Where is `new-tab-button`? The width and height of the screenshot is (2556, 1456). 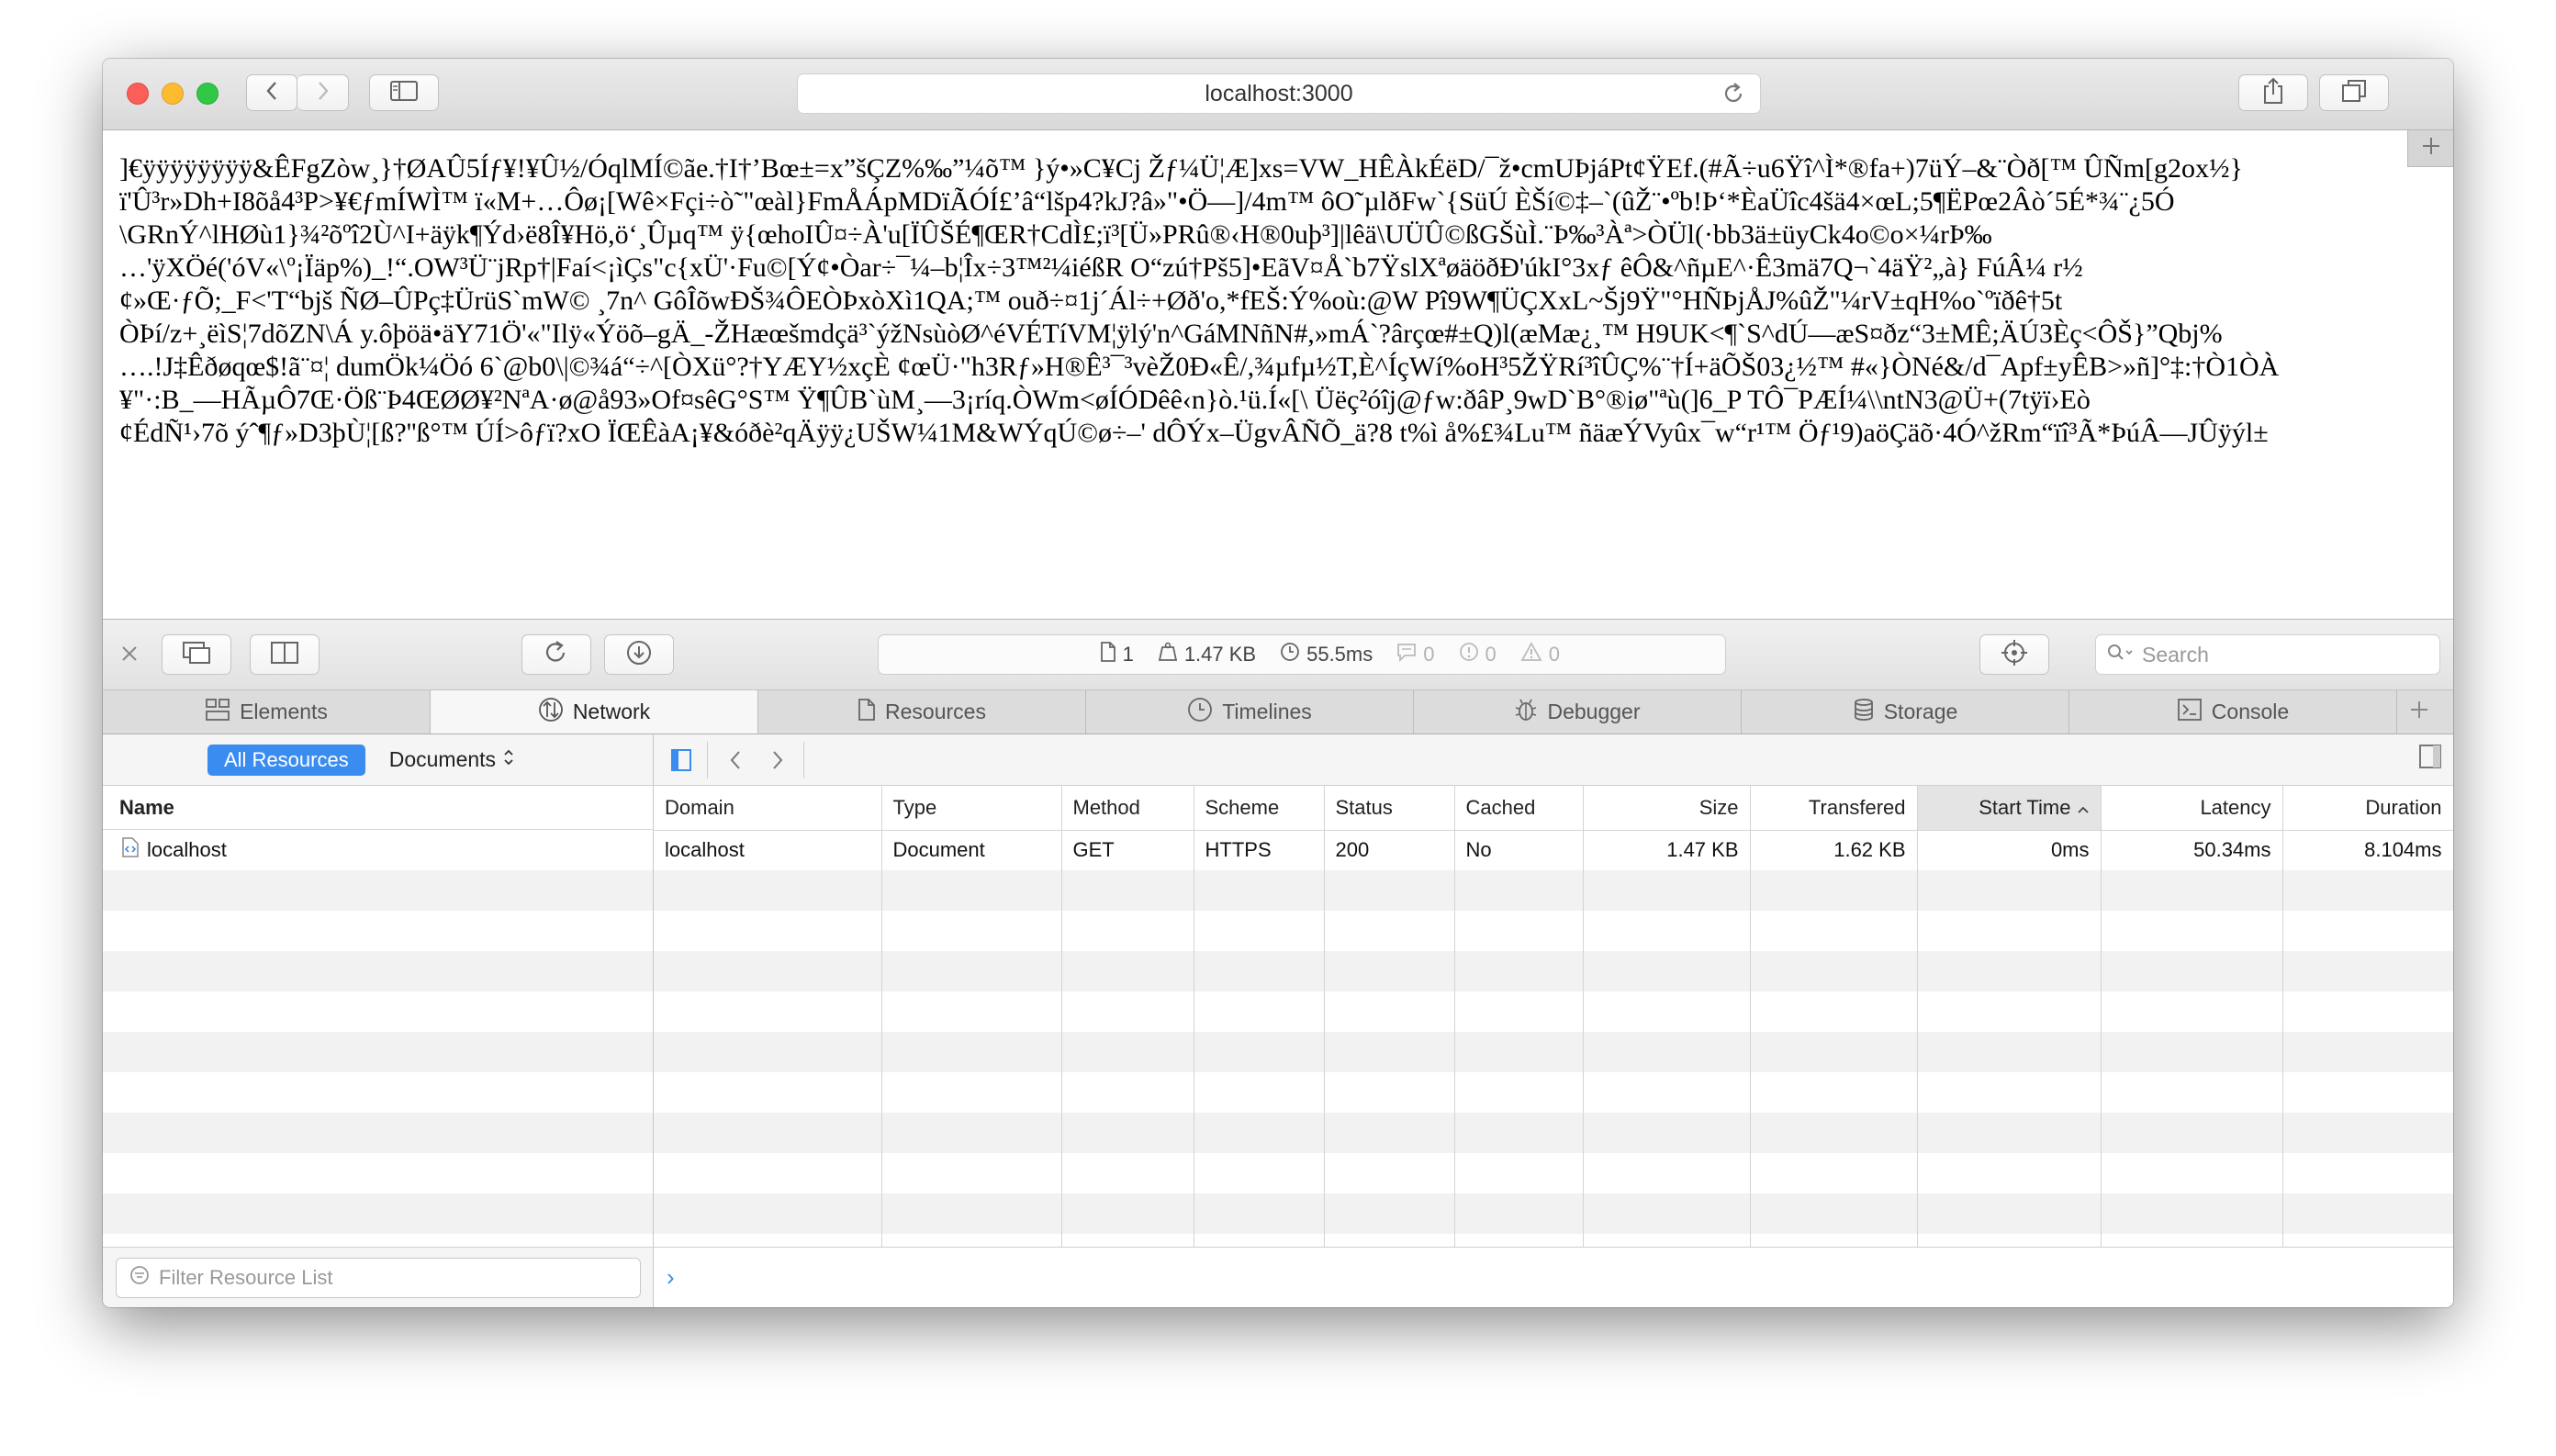
new-tab-button is located at coordinates (2430, 148).